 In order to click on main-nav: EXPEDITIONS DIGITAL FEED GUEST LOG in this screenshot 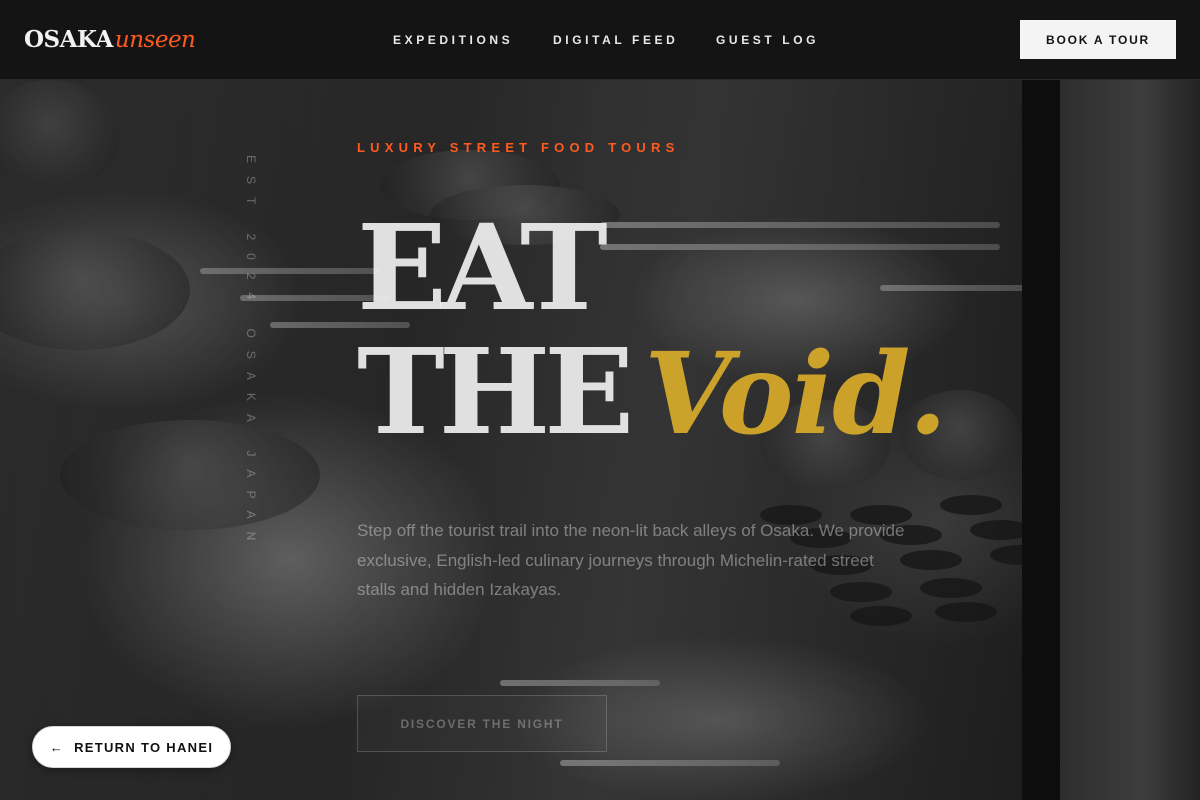, I will do `click(614, 40)`.